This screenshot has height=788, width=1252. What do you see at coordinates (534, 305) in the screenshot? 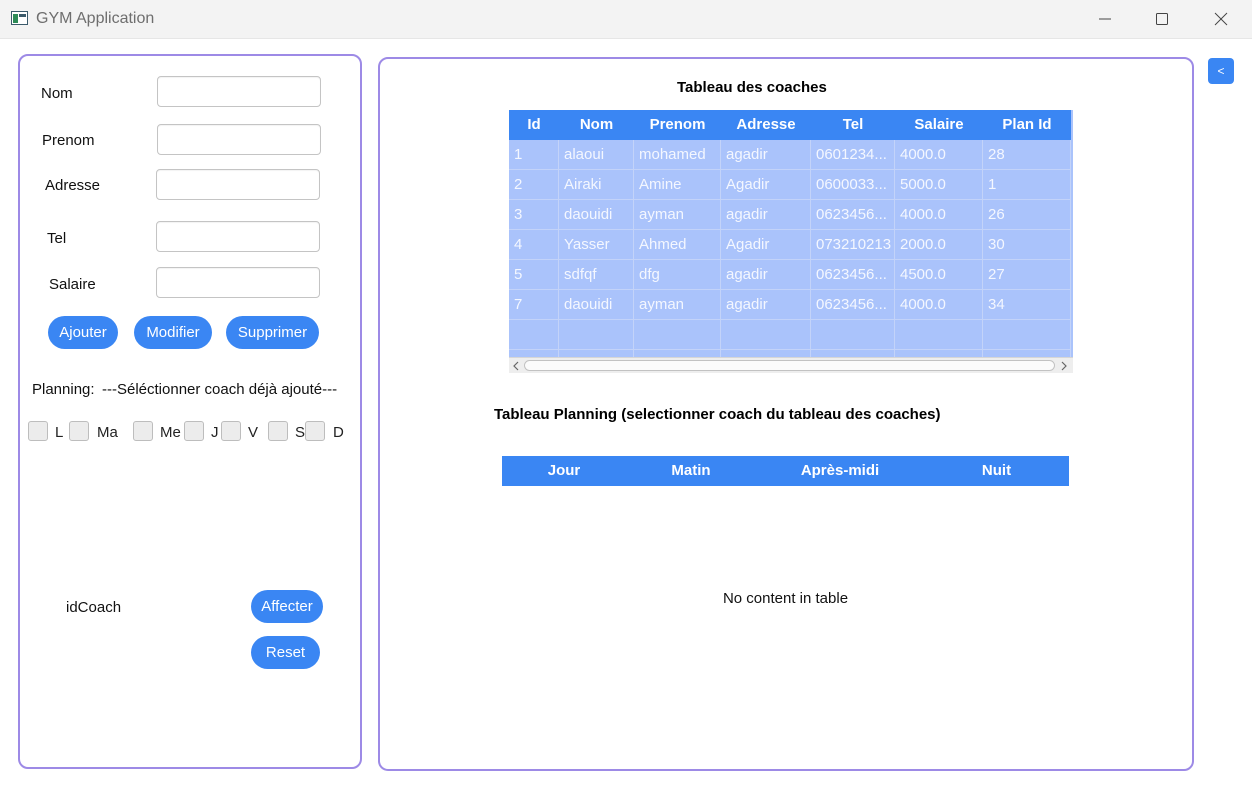
I see `cell-id: 7` at bounding box center [534, 305].